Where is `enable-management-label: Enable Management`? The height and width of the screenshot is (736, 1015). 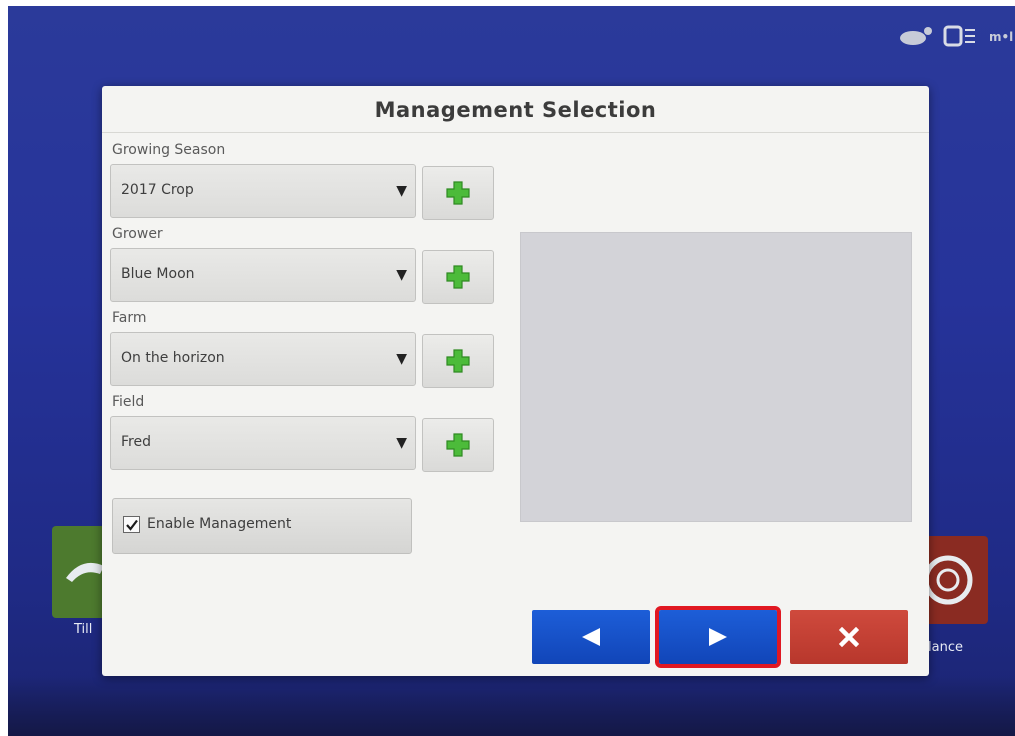
enable-management-label: Enable Management is located at coordinates (219, 524).